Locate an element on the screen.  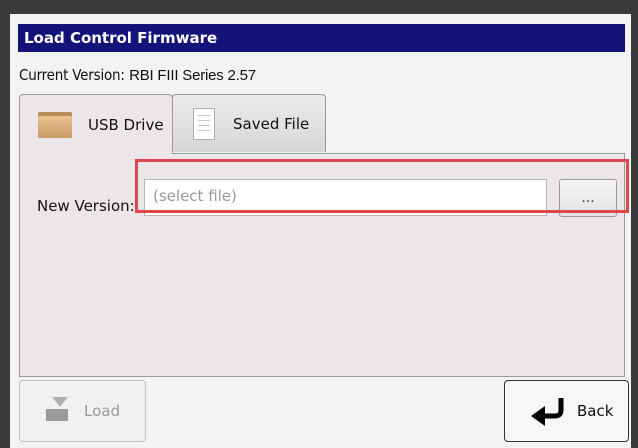
load-chip-icon is located at coordinates (58, 411).